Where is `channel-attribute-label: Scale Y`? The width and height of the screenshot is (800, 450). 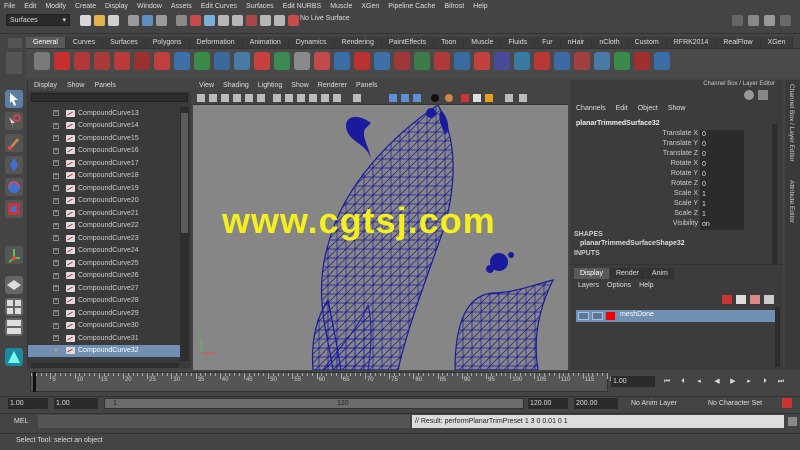 channel-attribute-label: Scale Y is located at coordinates (648, 203).